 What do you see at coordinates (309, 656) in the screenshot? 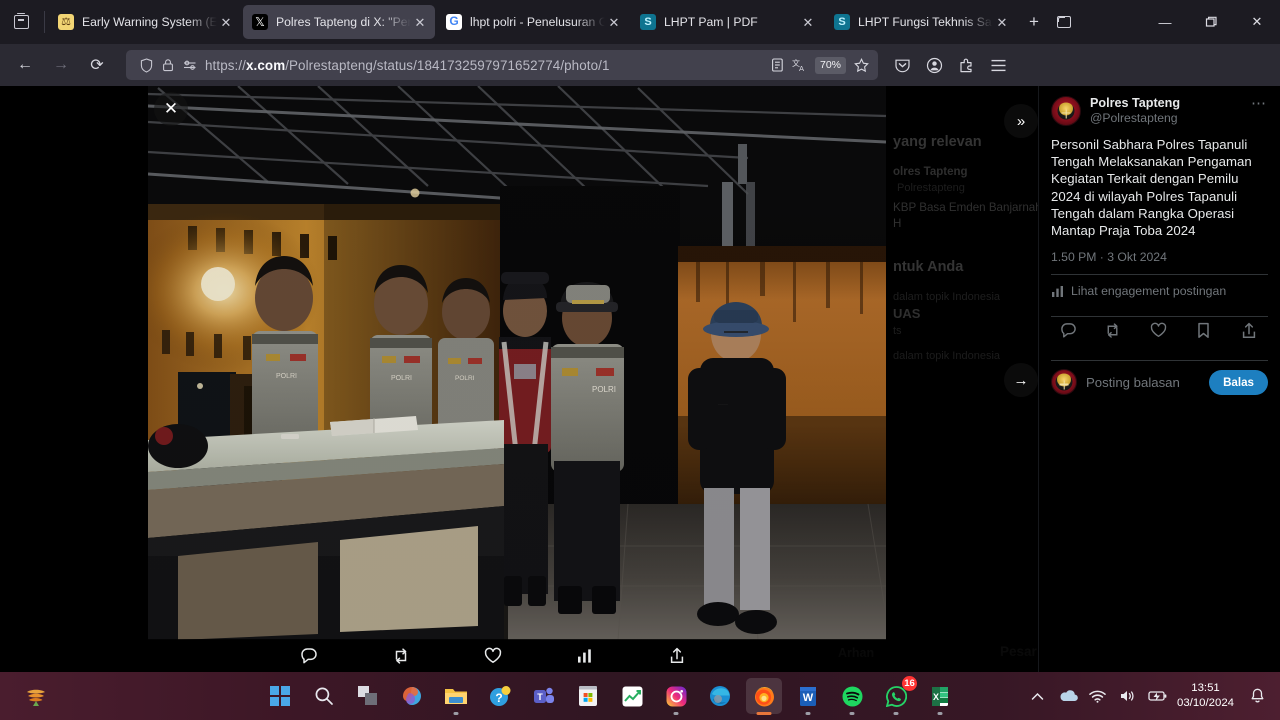
I see `reply-button-photo` at bounding box center [309, 656].